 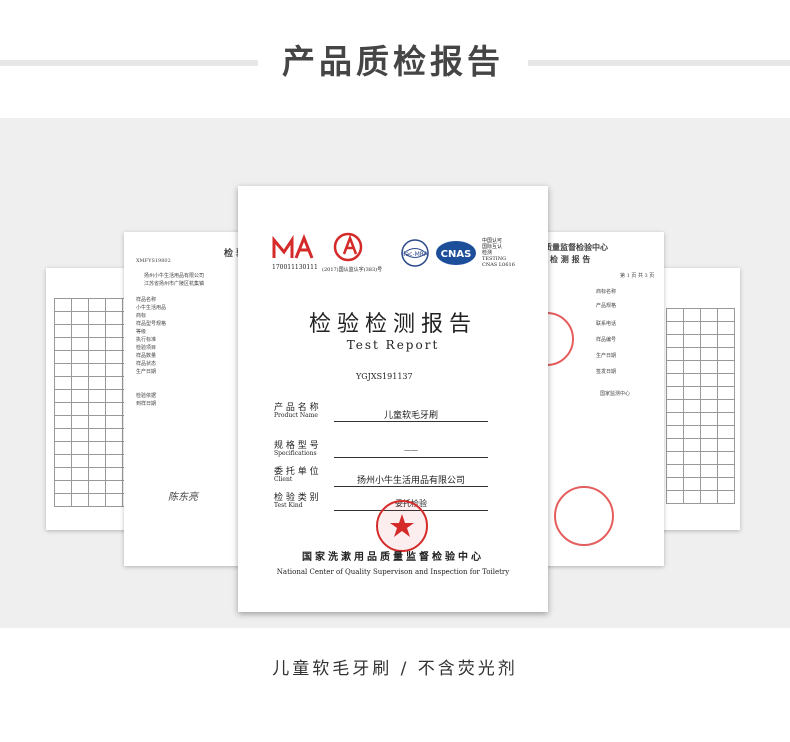 What do you see at coordinates (498, 265) in the screenshot?
I see `cnas-line: CNAS L0616` at bounding box center [498, 265].